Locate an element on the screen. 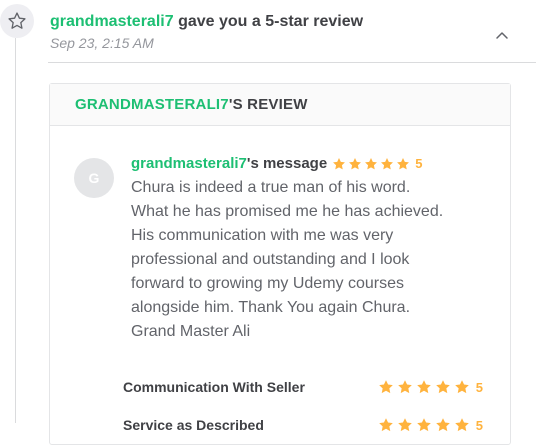  review-message-title: grandmasterali7's message 5 is located at coordinates (311, 164).